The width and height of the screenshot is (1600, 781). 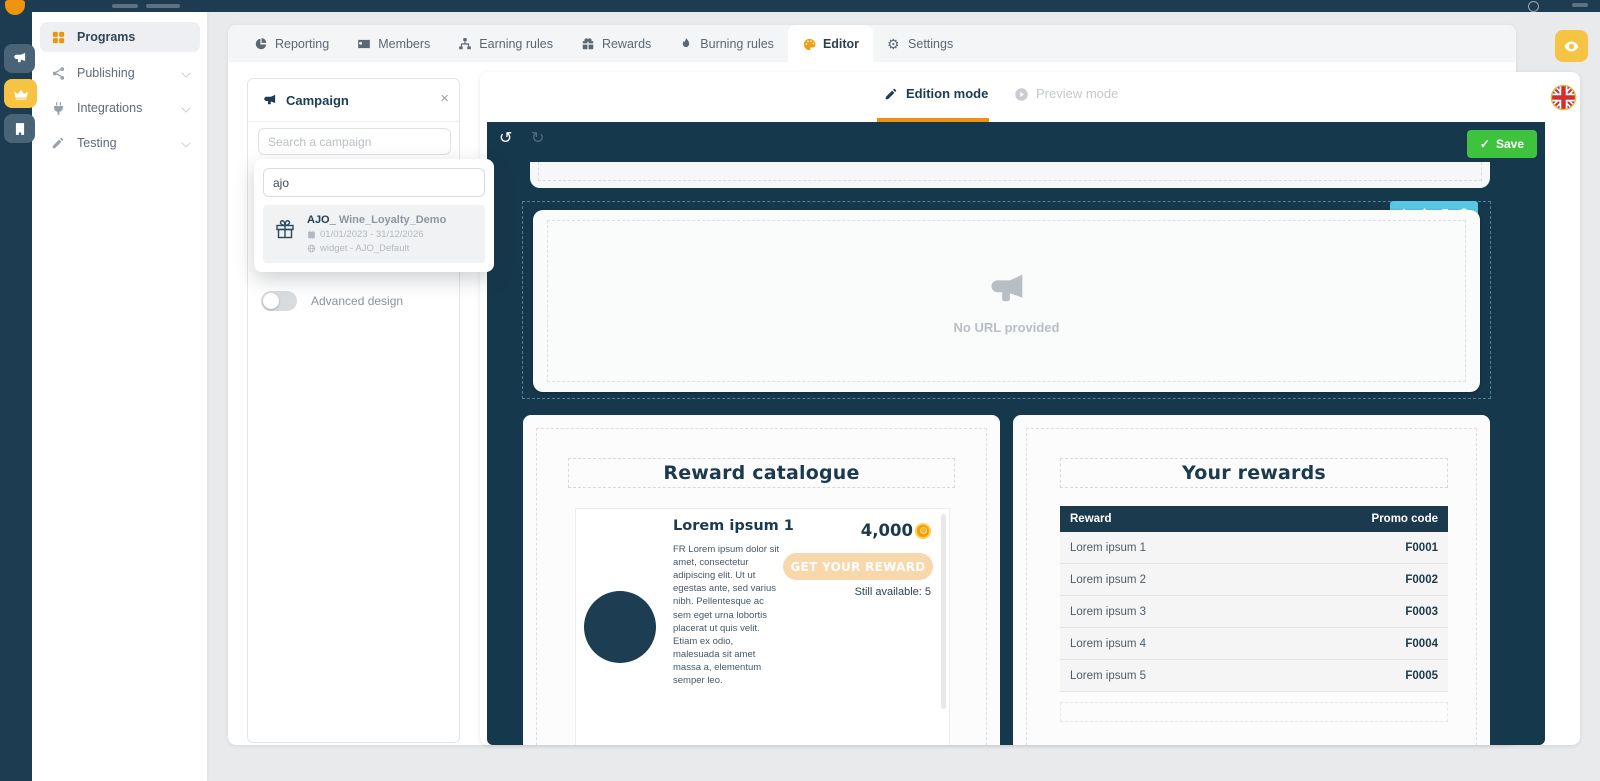 I want to click on reward-cell: Lorem ipsum 2, so click(x=1108, y=579).